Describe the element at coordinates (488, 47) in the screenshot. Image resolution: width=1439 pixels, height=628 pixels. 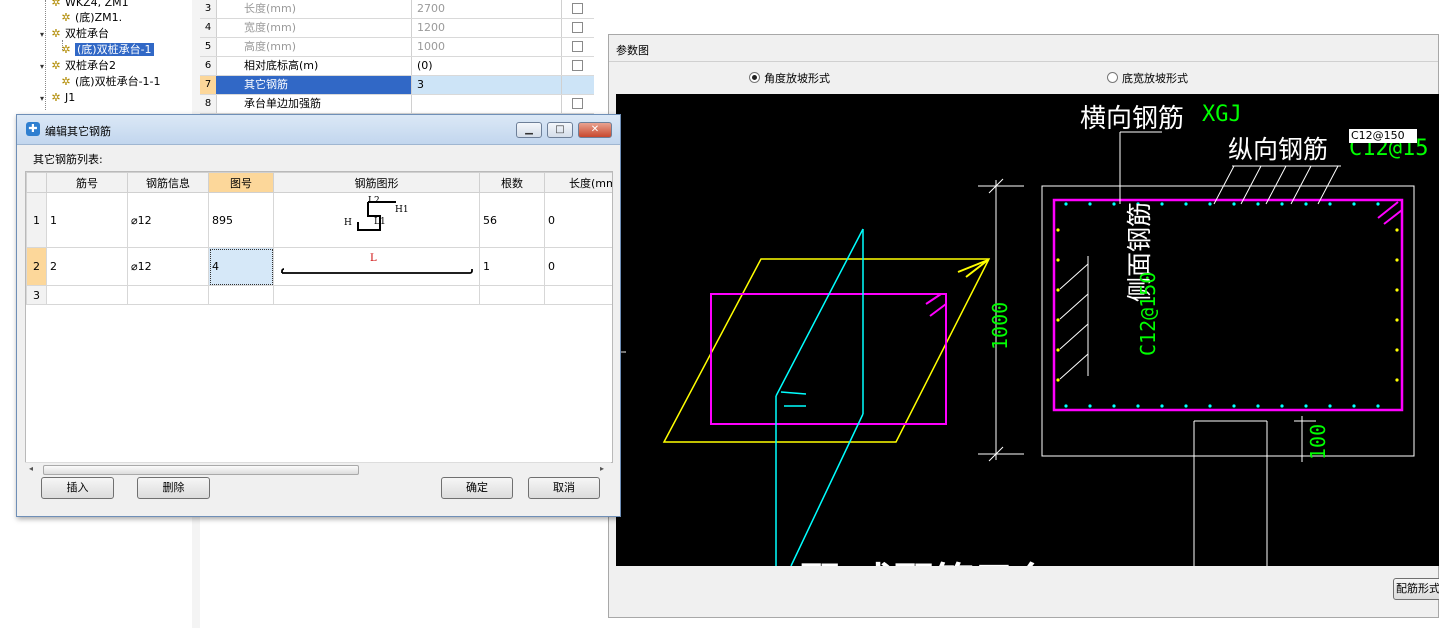
I see `property-value: 1000` at that location.